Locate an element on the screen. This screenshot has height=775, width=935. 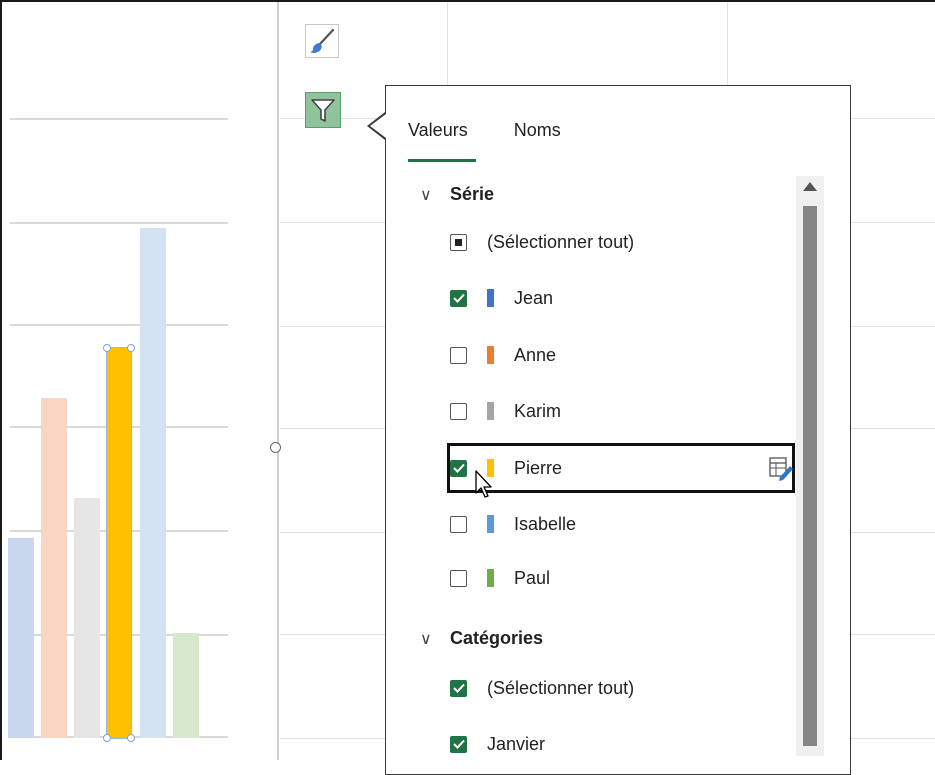
series-item-label: Paul is located at coordinates (532, 577).